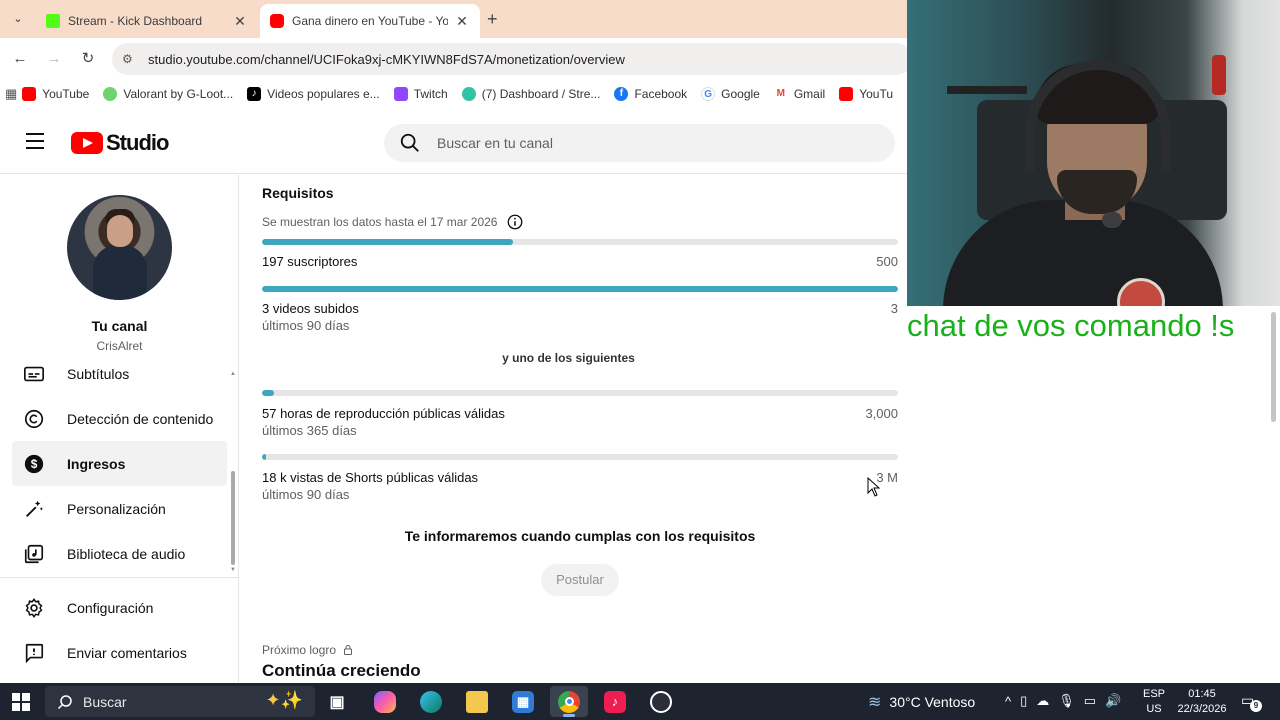 Image resolution: width=1280 pixels, height=720 pixels. Describe the element at coordinates (515, 222) in the screenshot. I see `info-icon` at that location.